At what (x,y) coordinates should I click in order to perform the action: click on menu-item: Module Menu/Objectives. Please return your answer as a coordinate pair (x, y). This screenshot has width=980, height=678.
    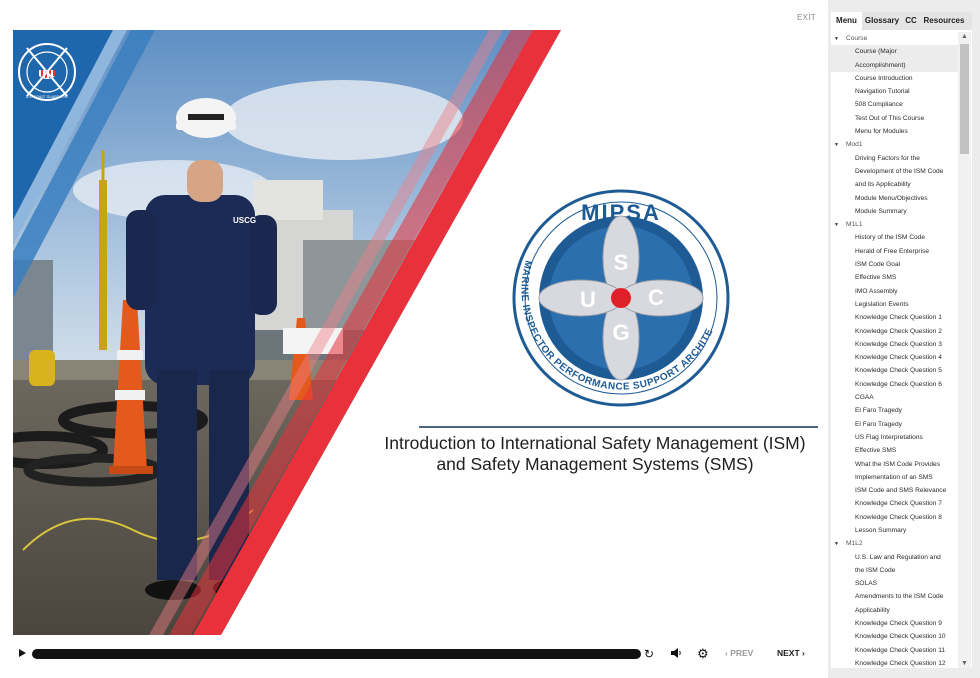
    Looking at the image, I should click on (894, 198).